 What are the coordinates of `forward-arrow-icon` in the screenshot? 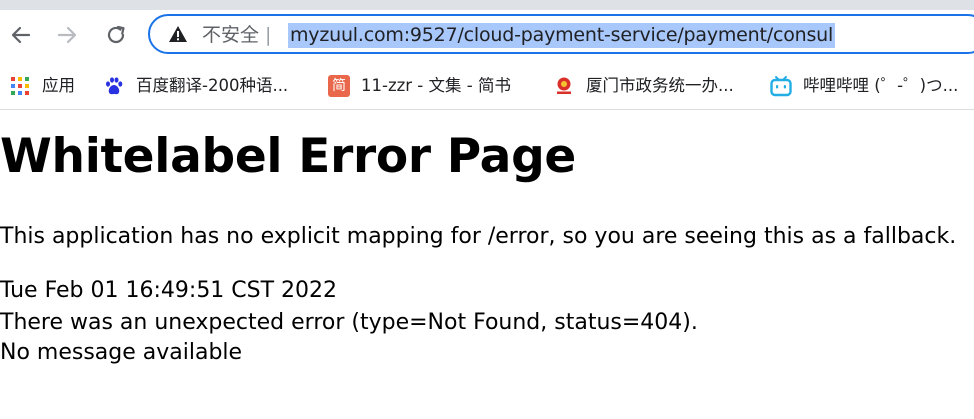 It's located at (67, 35).